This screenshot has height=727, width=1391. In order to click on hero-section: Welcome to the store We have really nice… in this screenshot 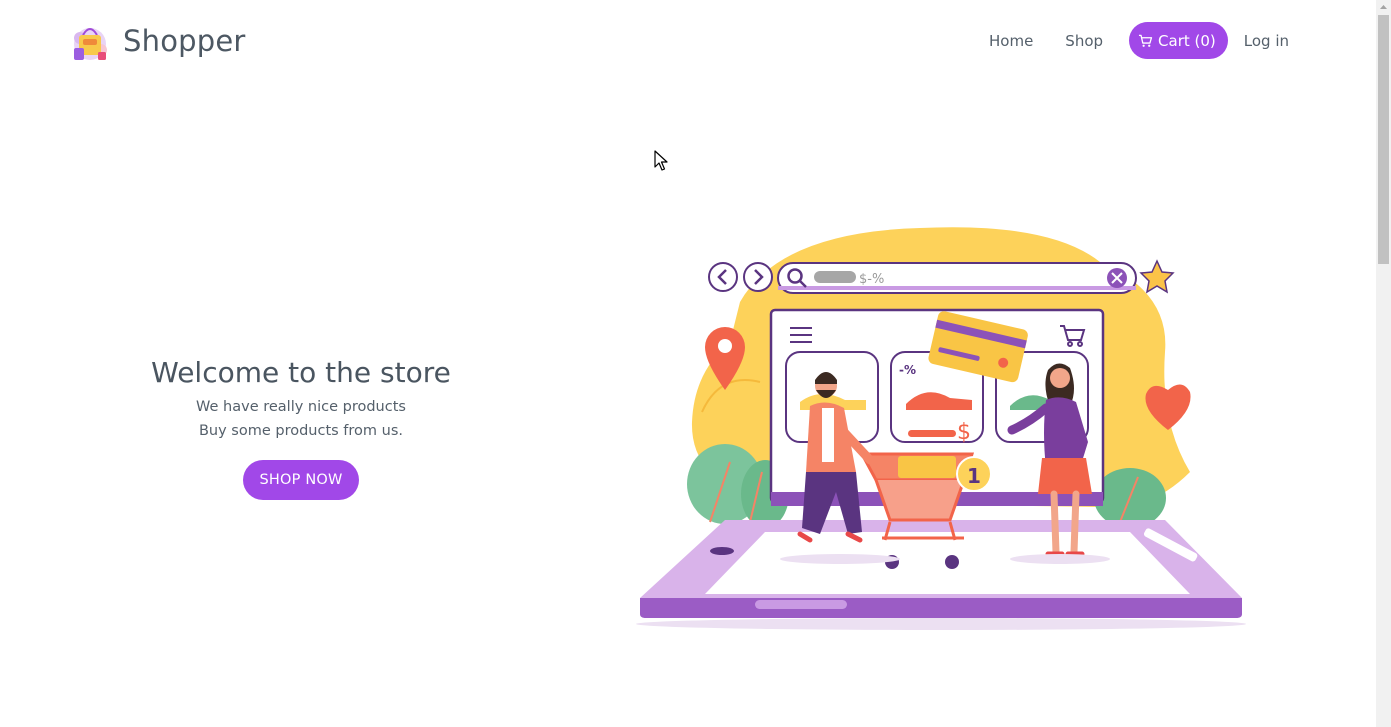, I will do `click(301, 428)`.